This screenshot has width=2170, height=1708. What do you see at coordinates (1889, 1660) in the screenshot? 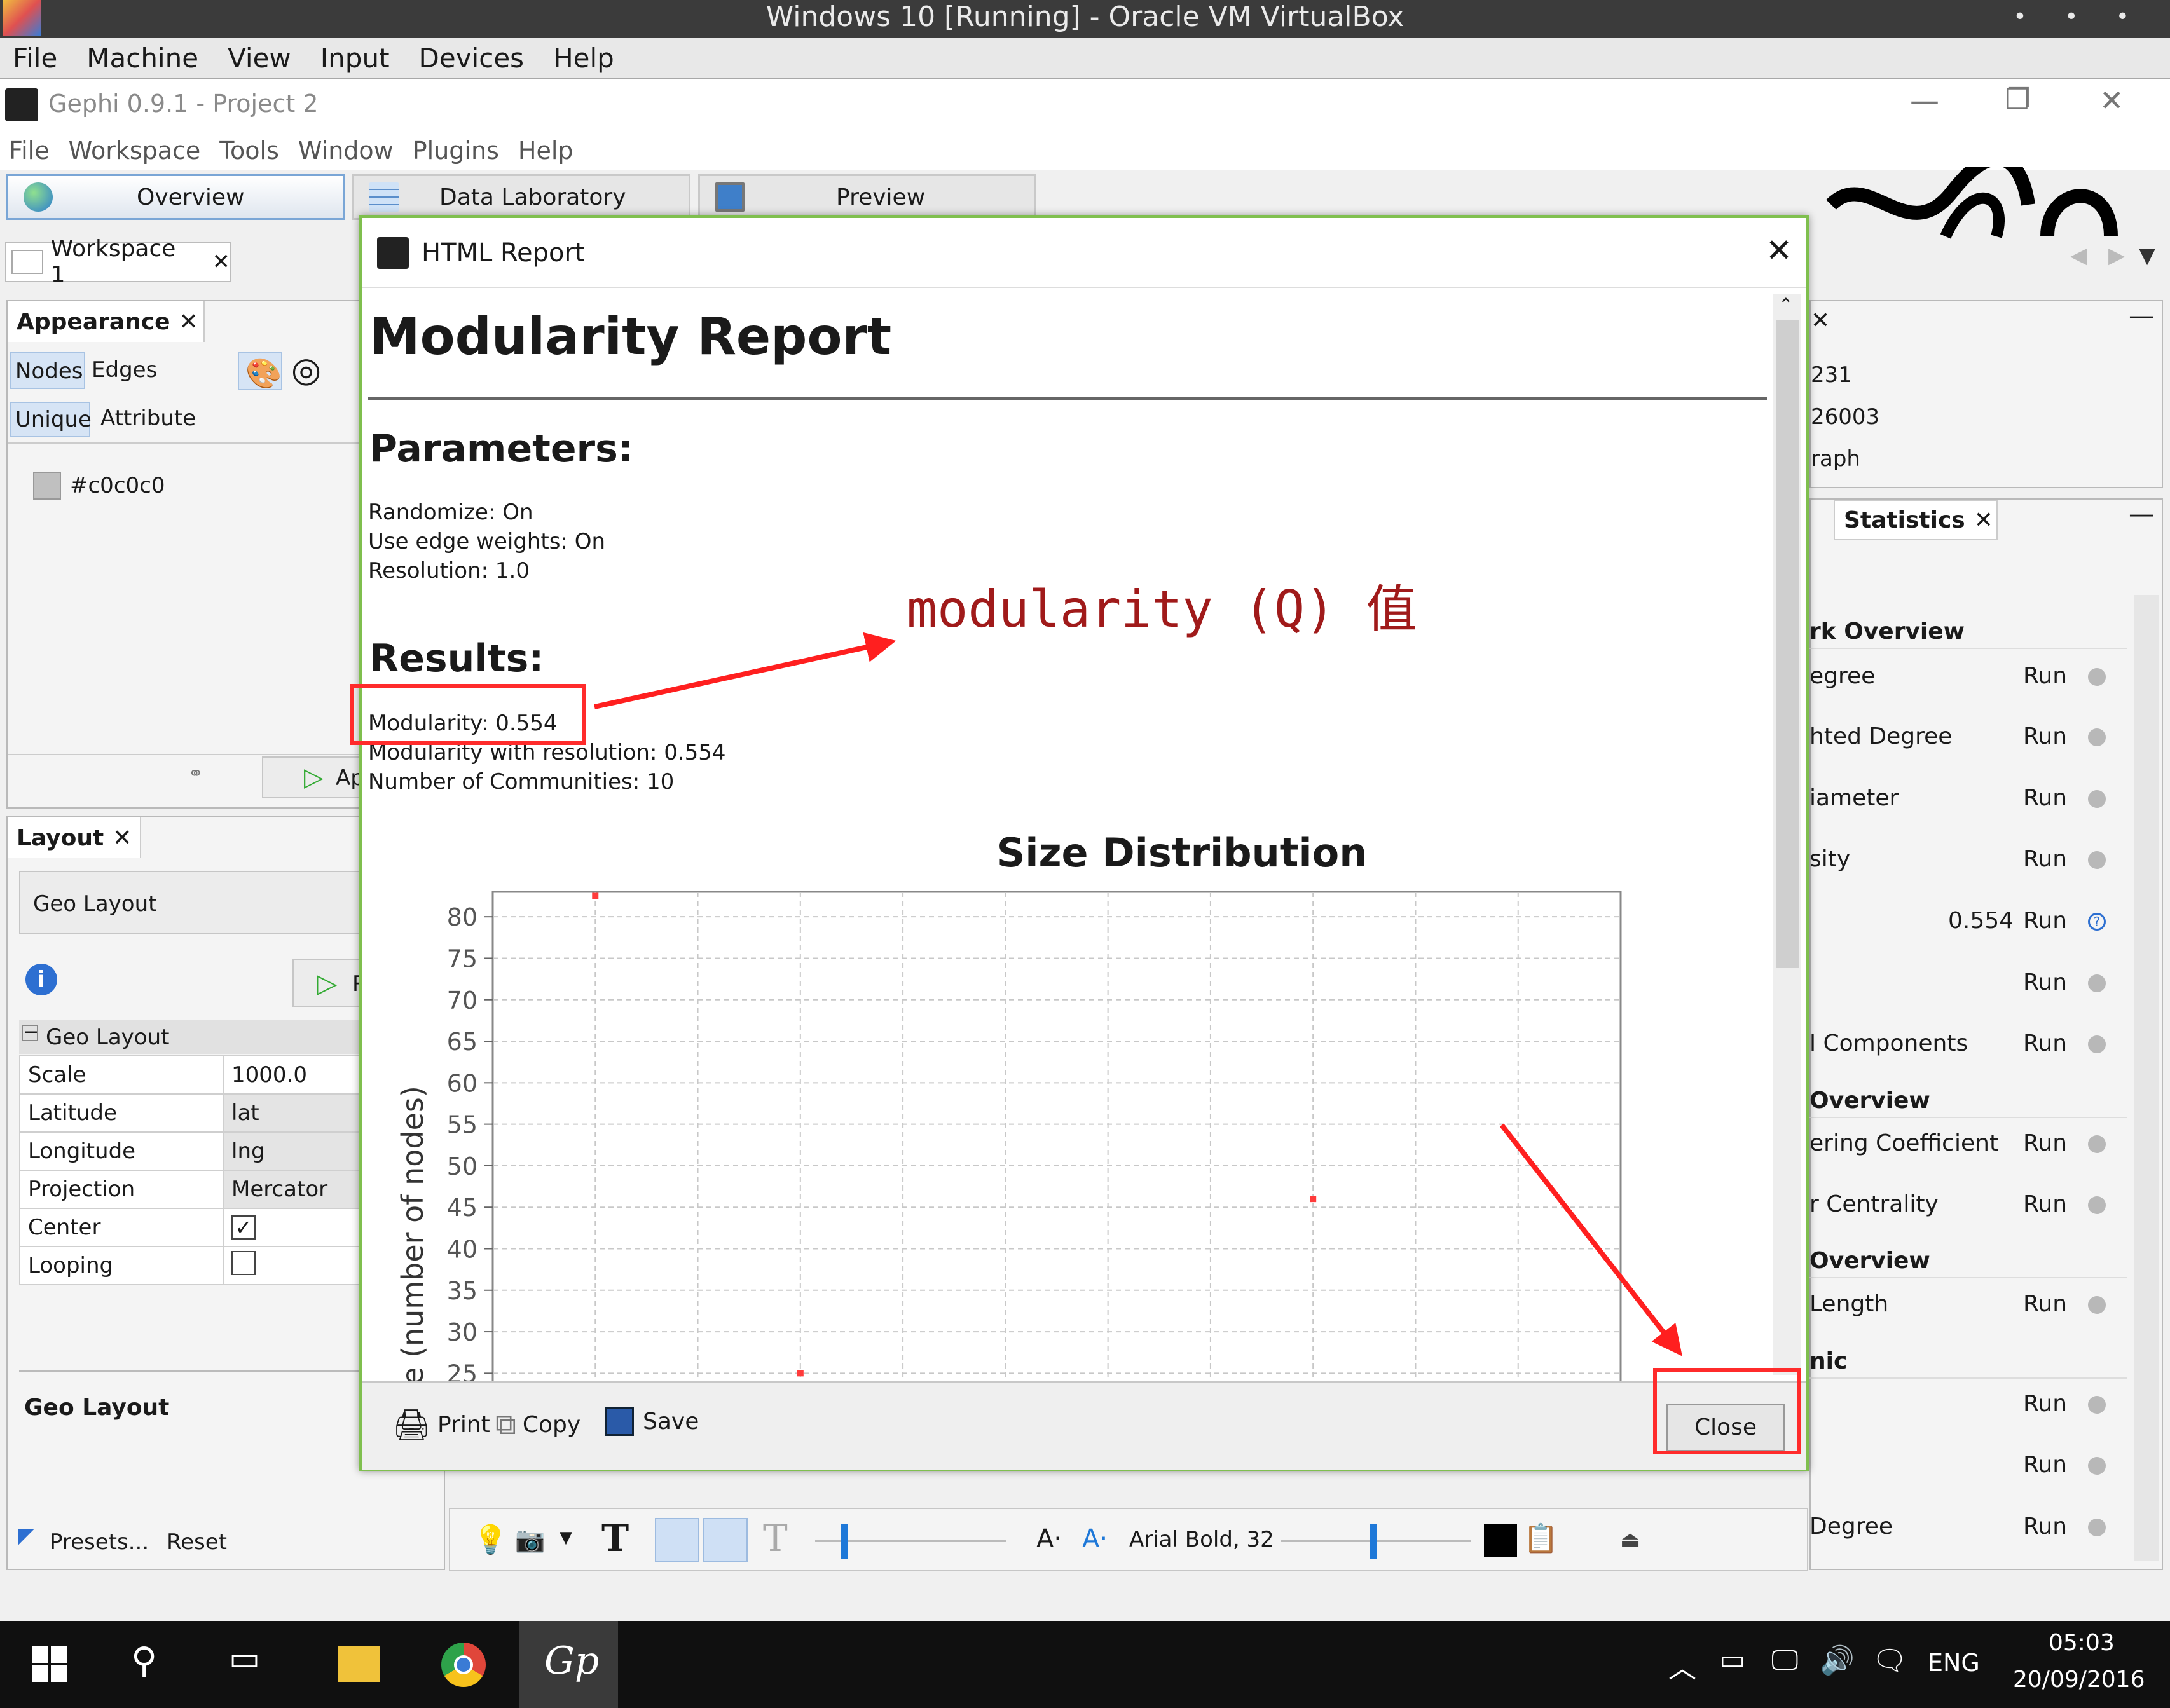
I see `notification-icon: 🗨` at bounding box center [1889, 1660].